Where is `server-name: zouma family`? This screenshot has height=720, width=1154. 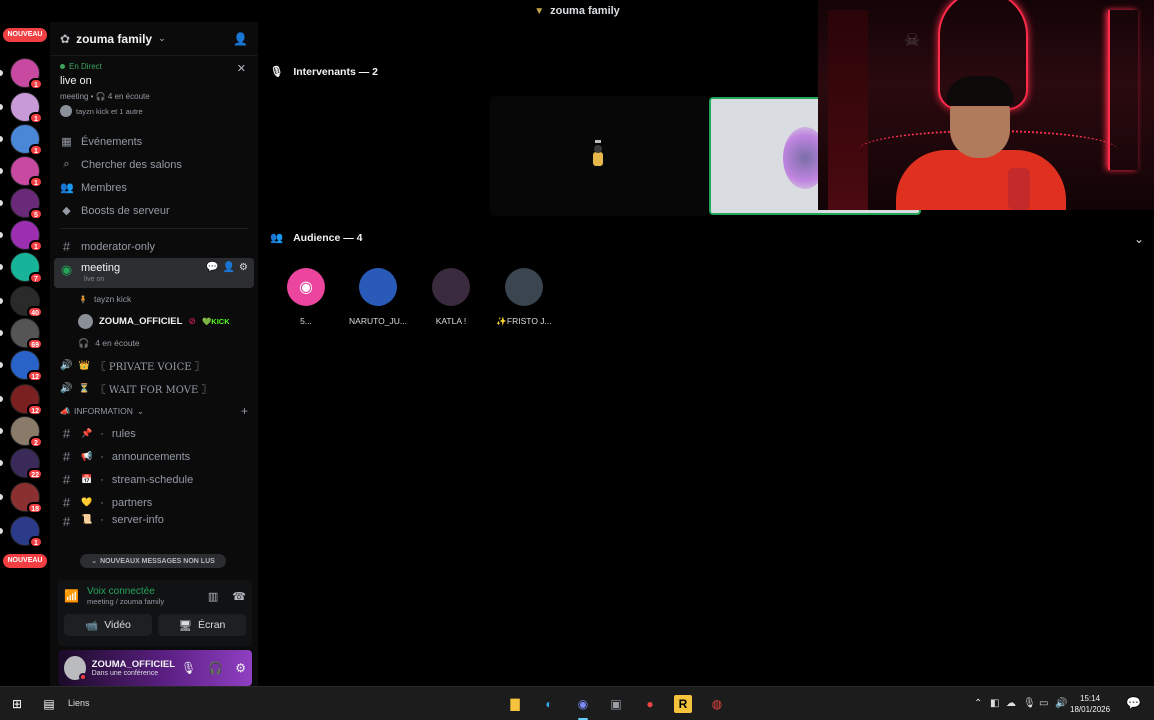
server-name: zouma family is located at coordinates (114, 38).